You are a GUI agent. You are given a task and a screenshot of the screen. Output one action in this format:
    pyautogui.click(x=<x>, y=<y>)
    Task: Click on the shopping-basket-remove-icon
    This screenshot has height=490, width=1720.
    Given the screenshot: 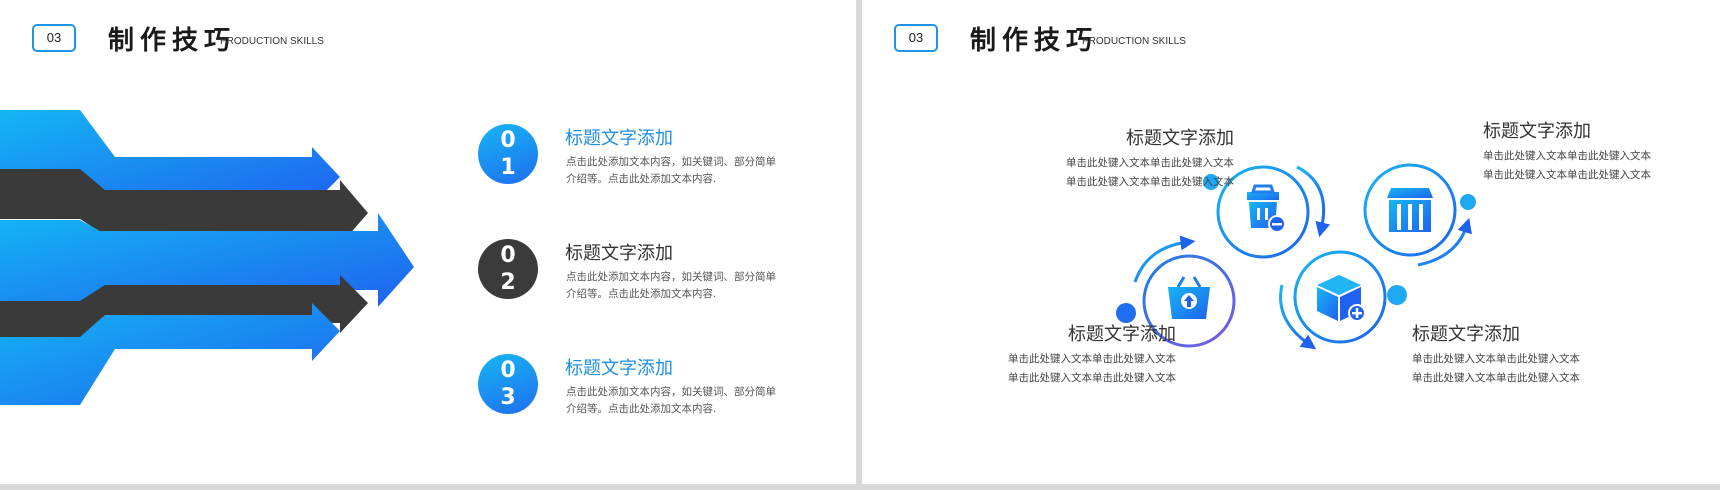 What is the action you would take?
    pyautogui.click(x=1266, y=208)
    